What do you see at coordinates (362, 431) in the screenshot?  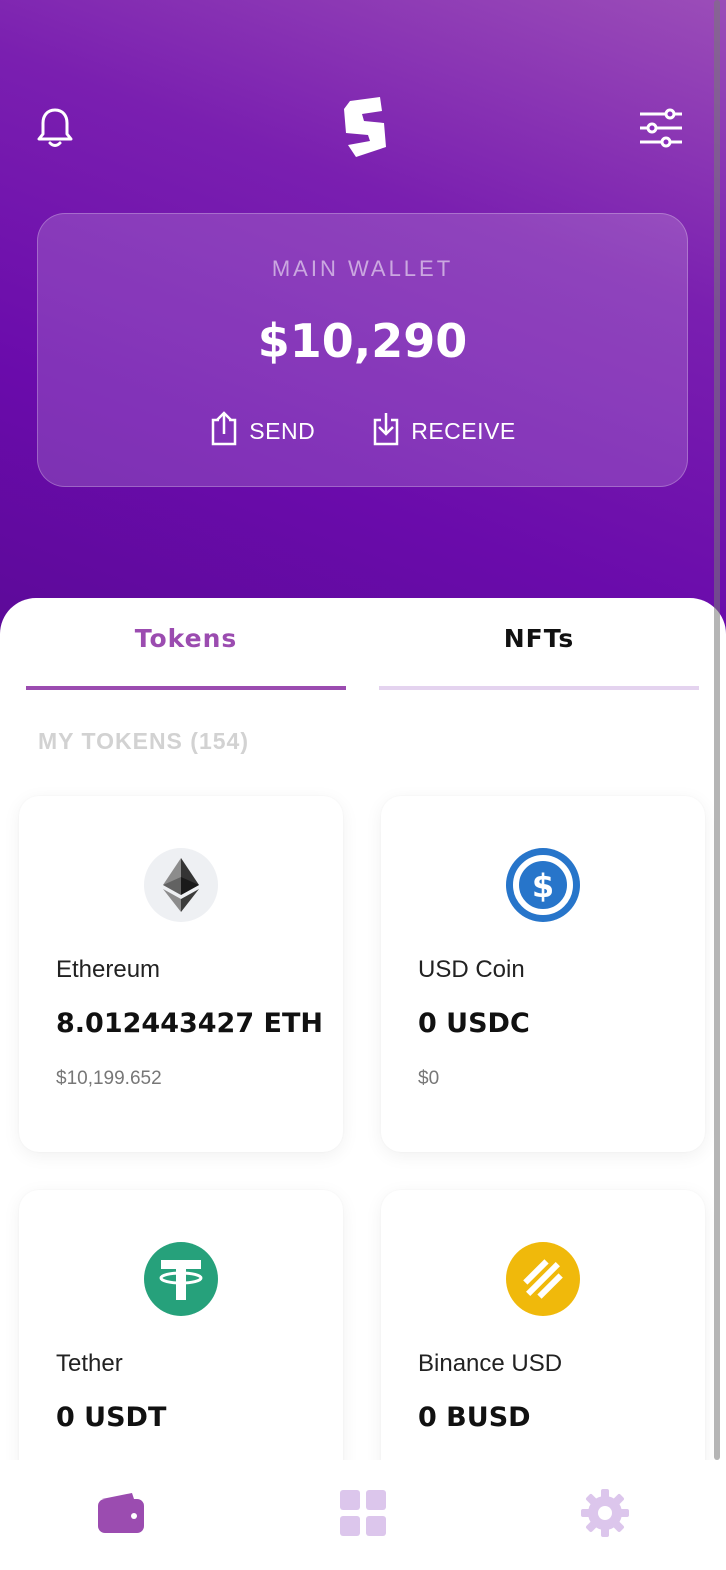 I see `wallet-actions: SEND RECEIVE` at bounding box center [362, 431].